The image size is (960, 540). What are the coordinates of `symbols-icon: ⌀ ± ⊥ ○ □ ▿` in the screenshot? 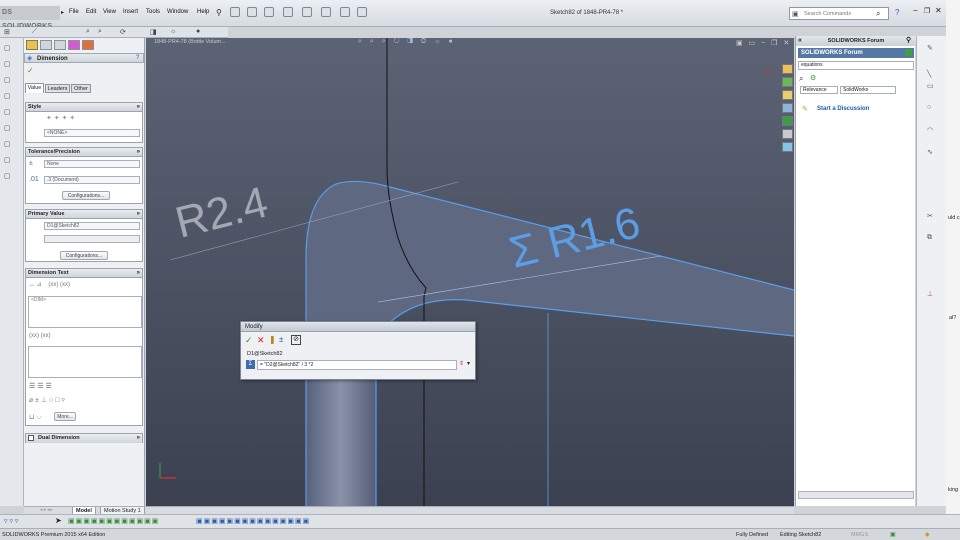 It's located at (47, 400).